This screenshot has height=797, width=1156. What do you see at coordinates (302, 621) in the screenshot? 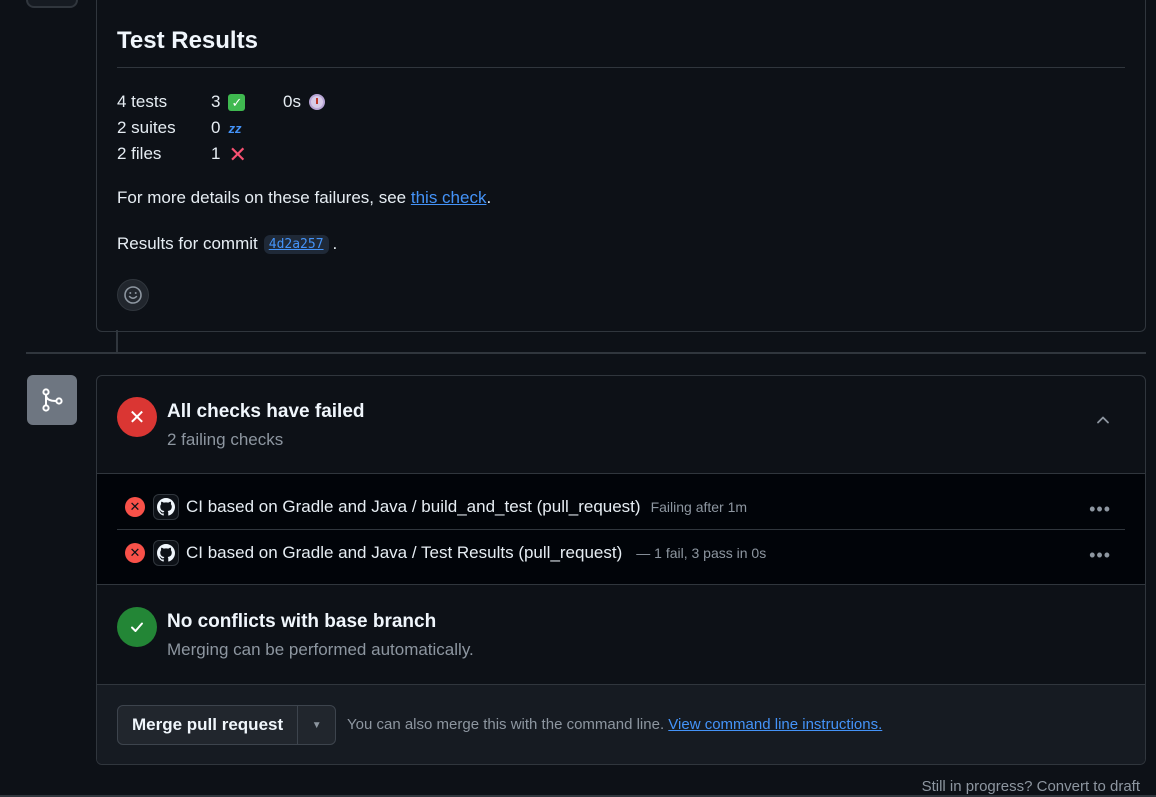
I see `conflicts-title: No conflicts with base branch` at bounding box center [302, 621].